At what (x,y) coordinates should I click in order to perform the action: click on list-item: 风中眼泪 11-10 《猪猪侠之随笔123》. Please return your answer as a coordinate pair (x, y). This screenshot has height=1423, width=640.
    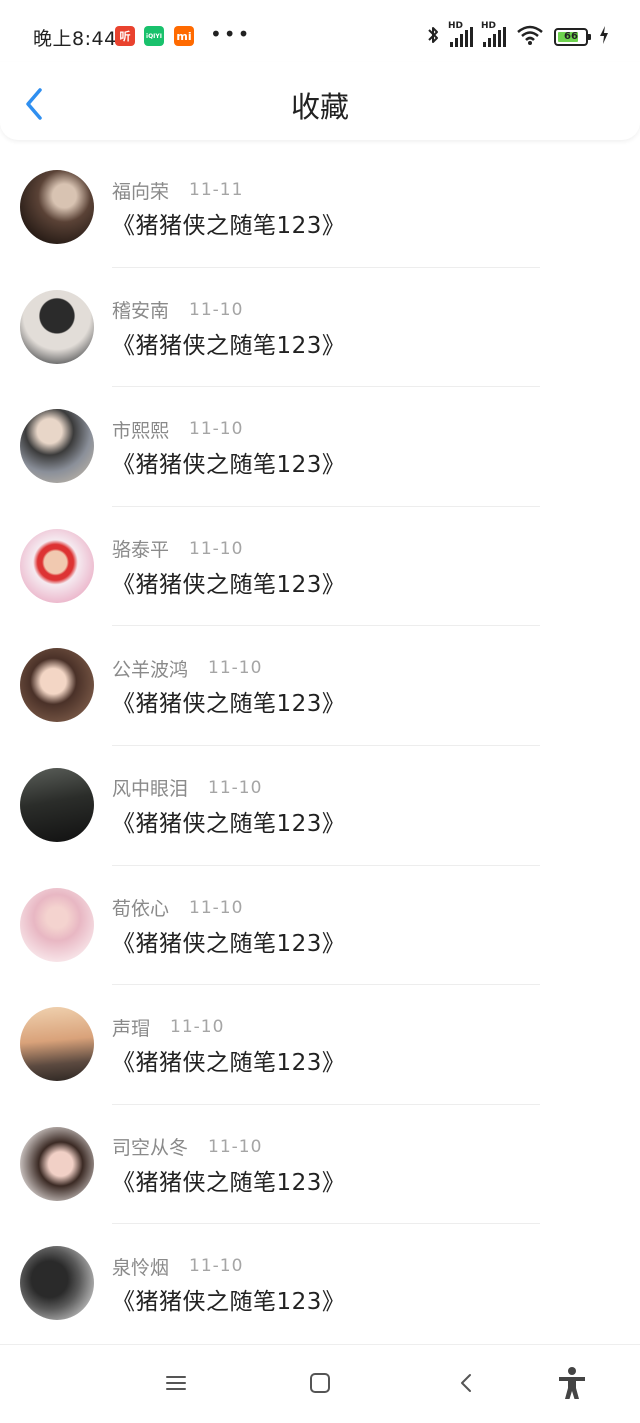
    Looking at the image, I should click on (320, 806).